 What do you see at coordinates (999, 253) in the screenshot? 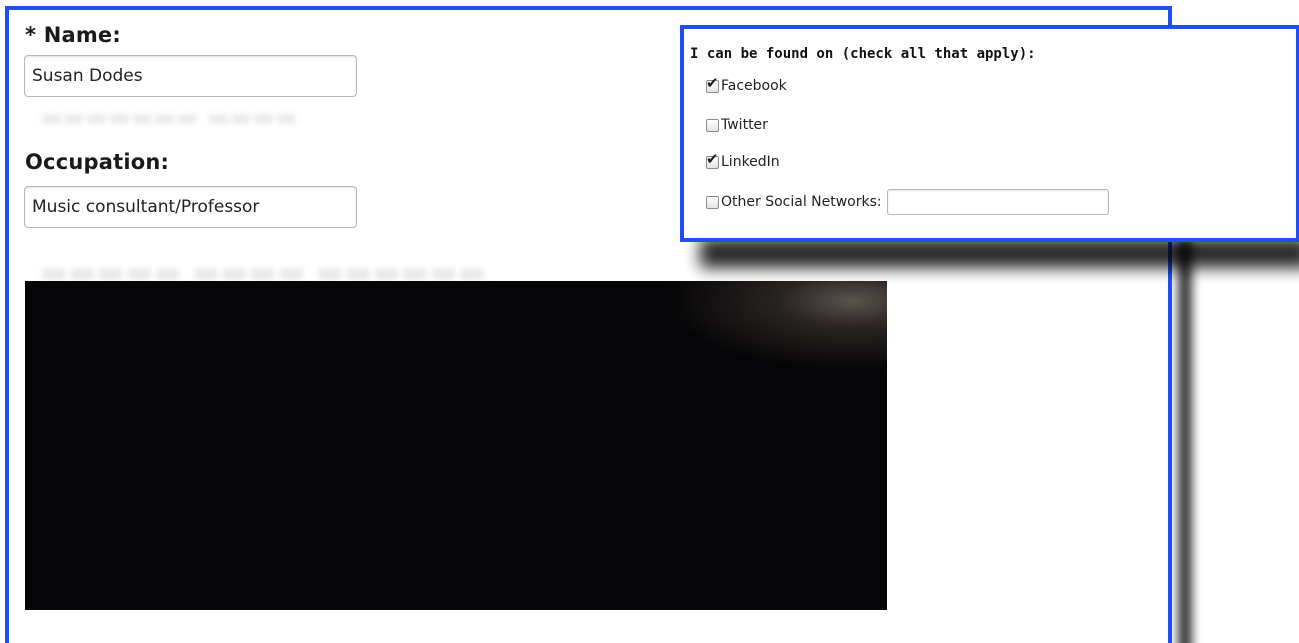
I see `popup-shadow` at bounding box center [999, 253].